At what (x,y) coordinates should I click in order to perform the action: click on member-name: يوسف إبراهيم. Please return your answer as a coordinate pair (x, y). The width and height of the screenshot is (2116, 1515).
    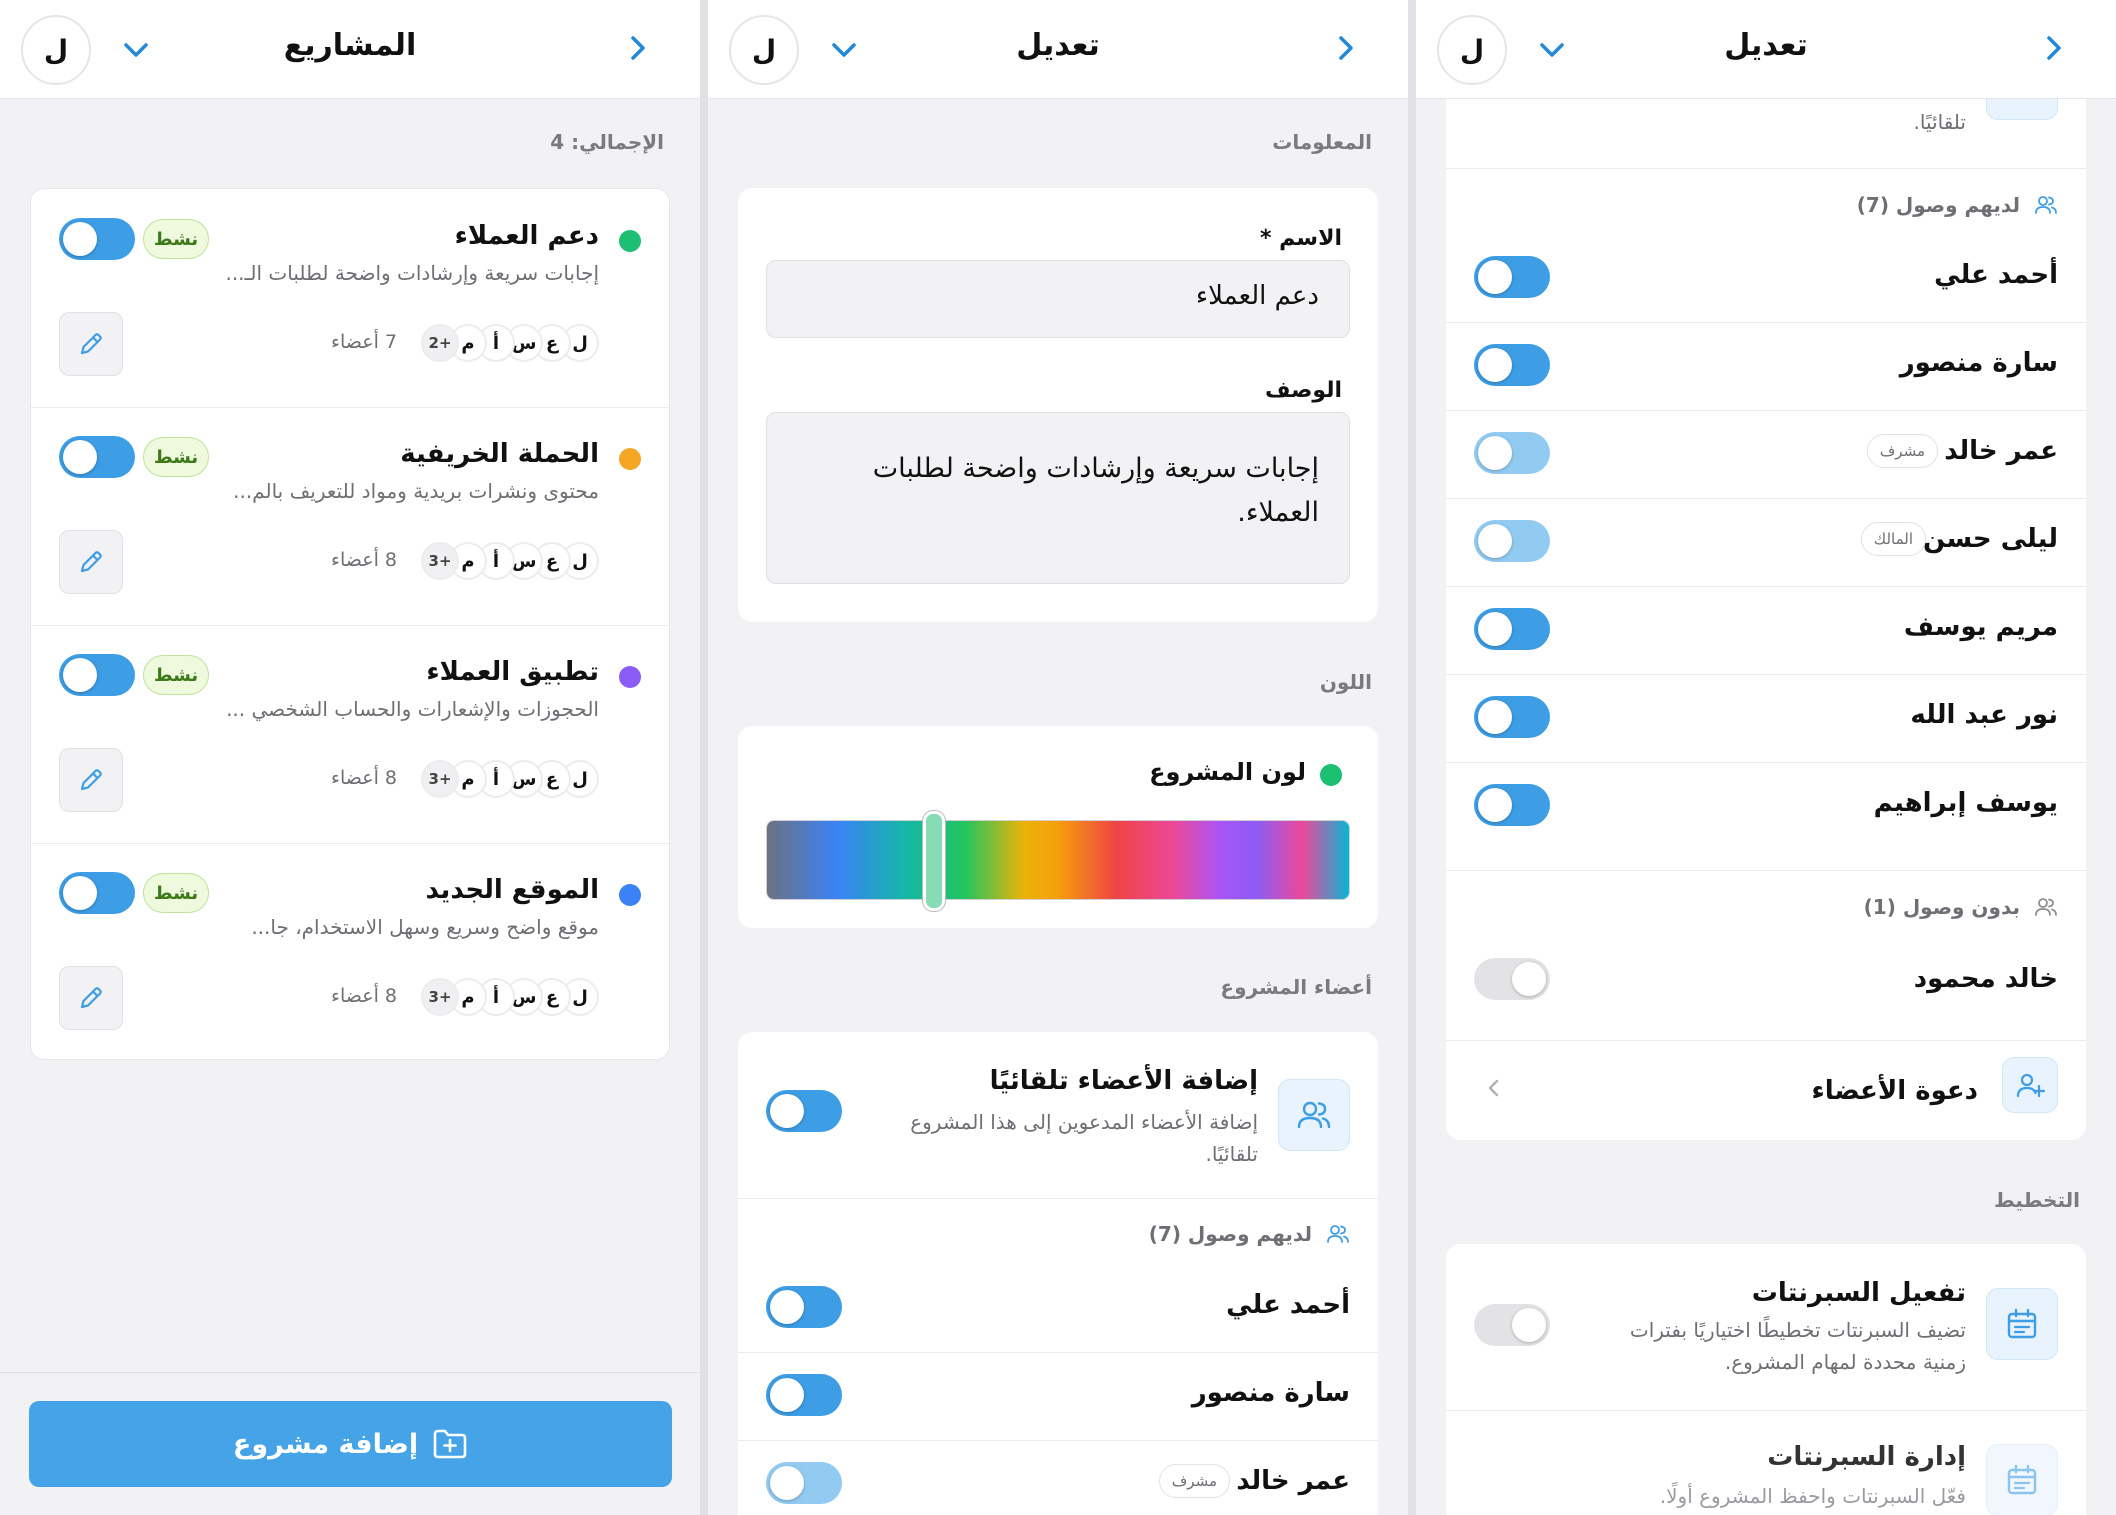
    Looking at the image, I should click on (1965, 803).